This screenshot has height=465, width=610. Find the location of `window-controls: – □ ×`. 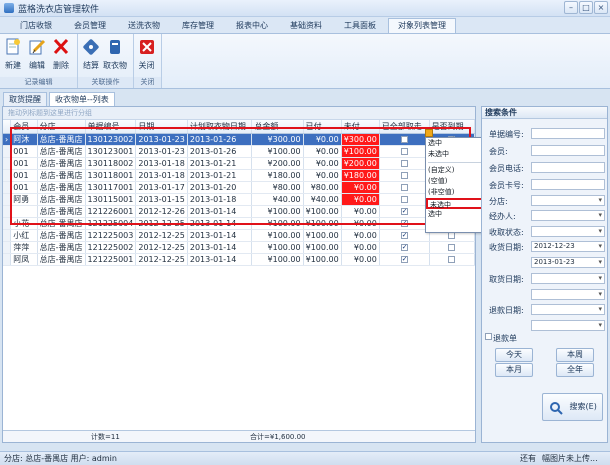

window-controls: – □ × is located at coordinates (586, 7).